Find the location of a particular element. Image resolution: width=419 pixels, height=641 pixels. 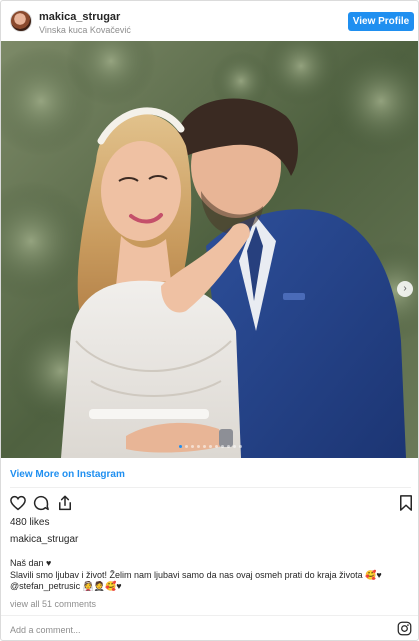

like-count: 480 likes is located at coordinates (29, 522).